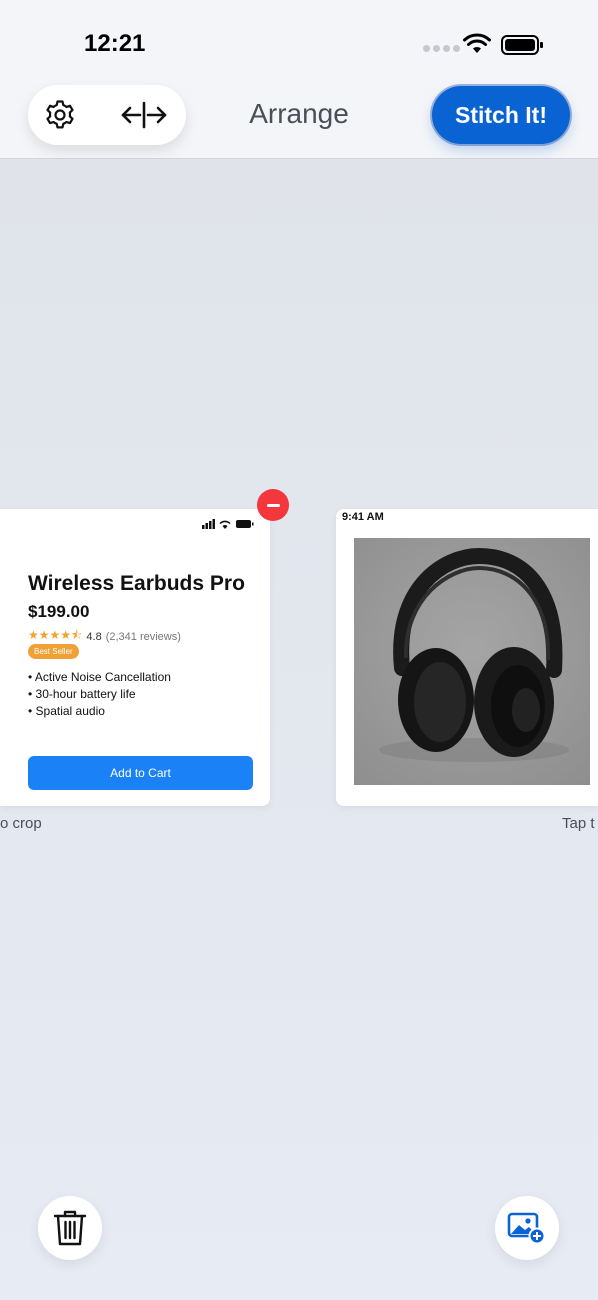 Image resolution: width=598 pixels, height=1300 pixels. I want to click on product-title: Wireless Earbuds Pro, so click(136, 583).